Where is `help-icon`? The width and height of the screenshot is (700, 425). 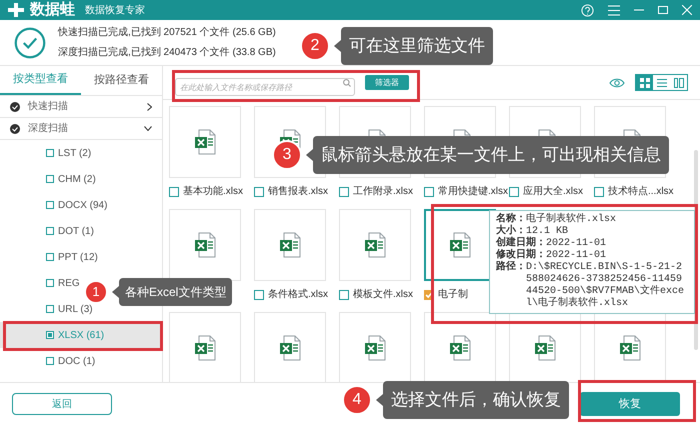
help-icon is located at coordinates (587, 10).